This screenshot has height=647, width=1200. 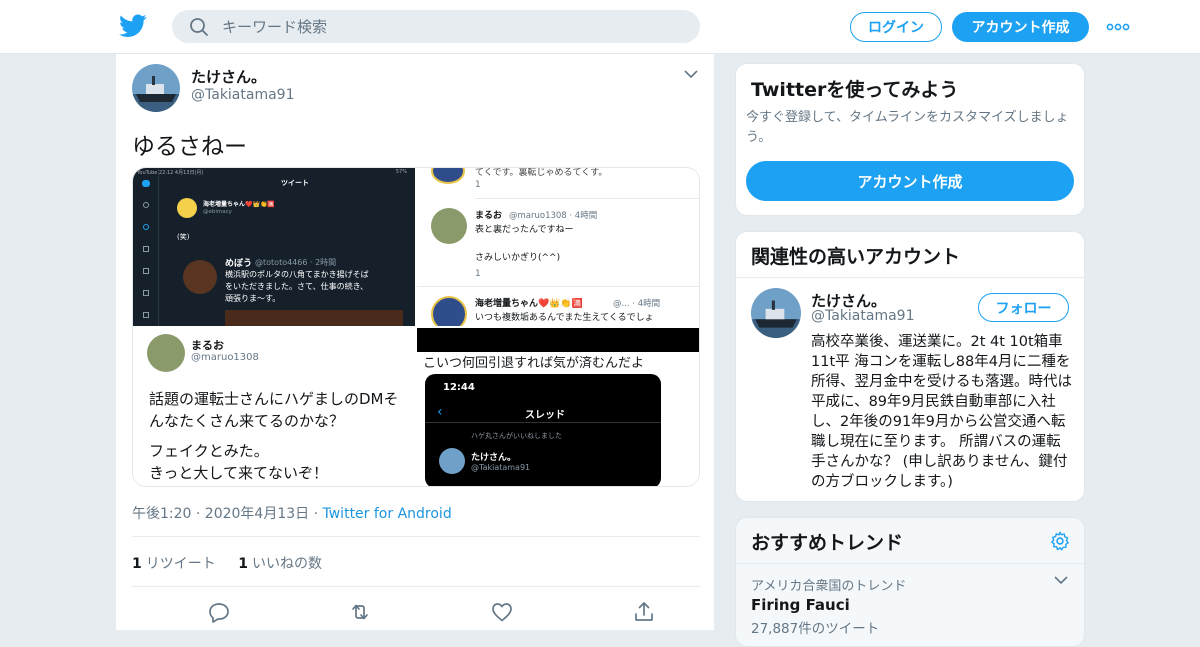 What do you see at coordinates (452, 26) in the screenshot?
I see `search-input` at bounding box center [452, 26].